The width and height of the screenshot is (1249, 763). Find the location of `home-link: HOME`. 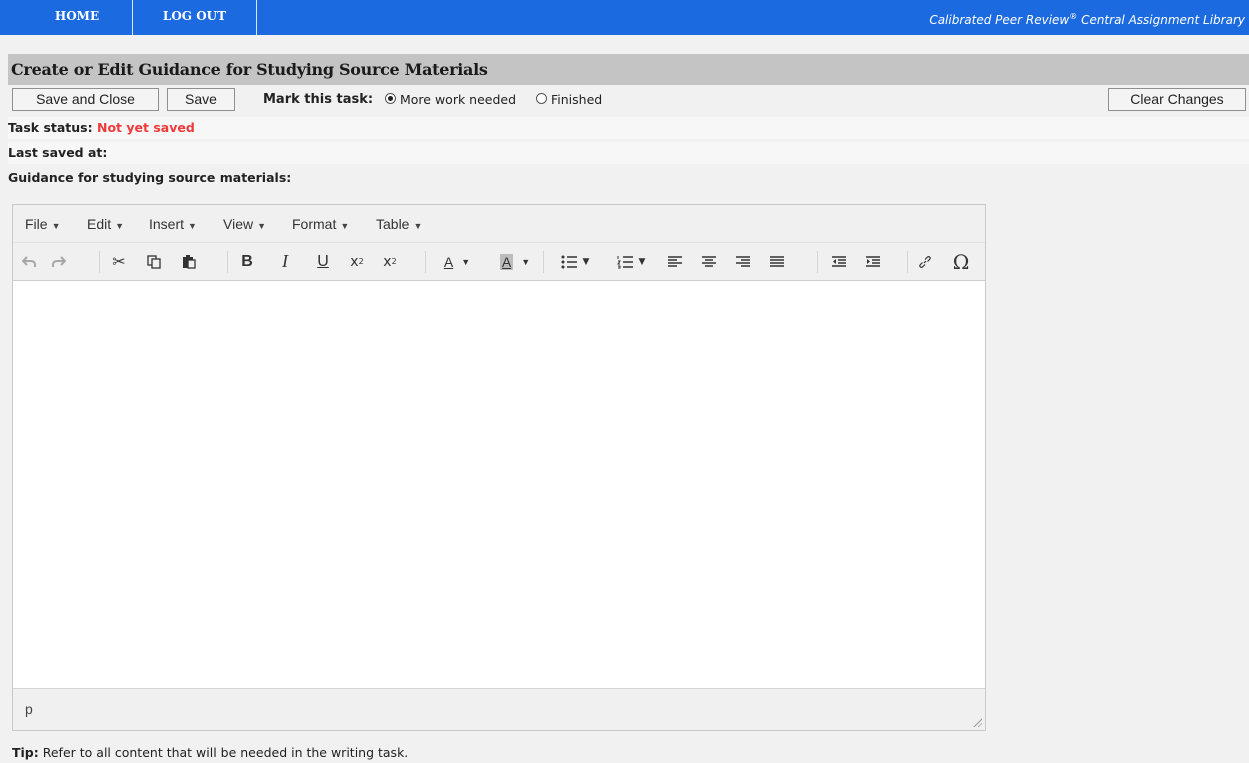

home-link: HOME is located at coordinates (77, 17).